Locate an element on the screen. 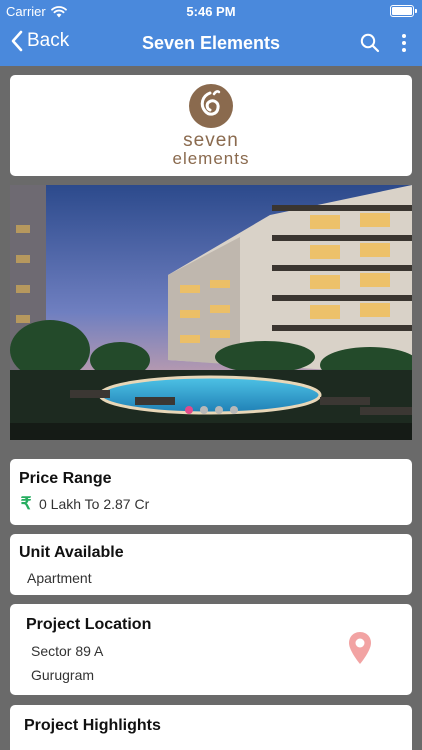 The image size is (422, 750). location-city: Gurugram is located at coordinates (63, 675).